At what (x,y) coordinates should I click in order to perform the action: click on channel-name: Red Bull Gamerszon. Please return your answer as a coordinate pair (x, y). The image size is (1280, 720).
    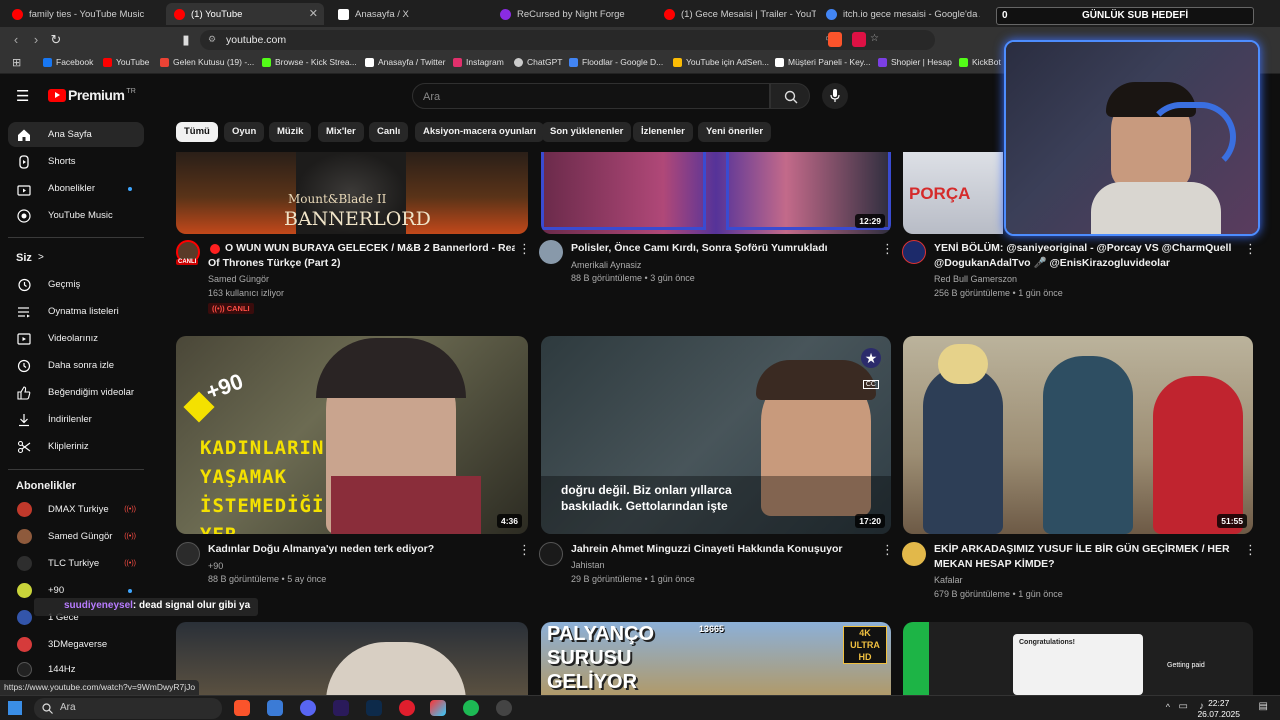
    Looking at the image, I should click on (975, 279).